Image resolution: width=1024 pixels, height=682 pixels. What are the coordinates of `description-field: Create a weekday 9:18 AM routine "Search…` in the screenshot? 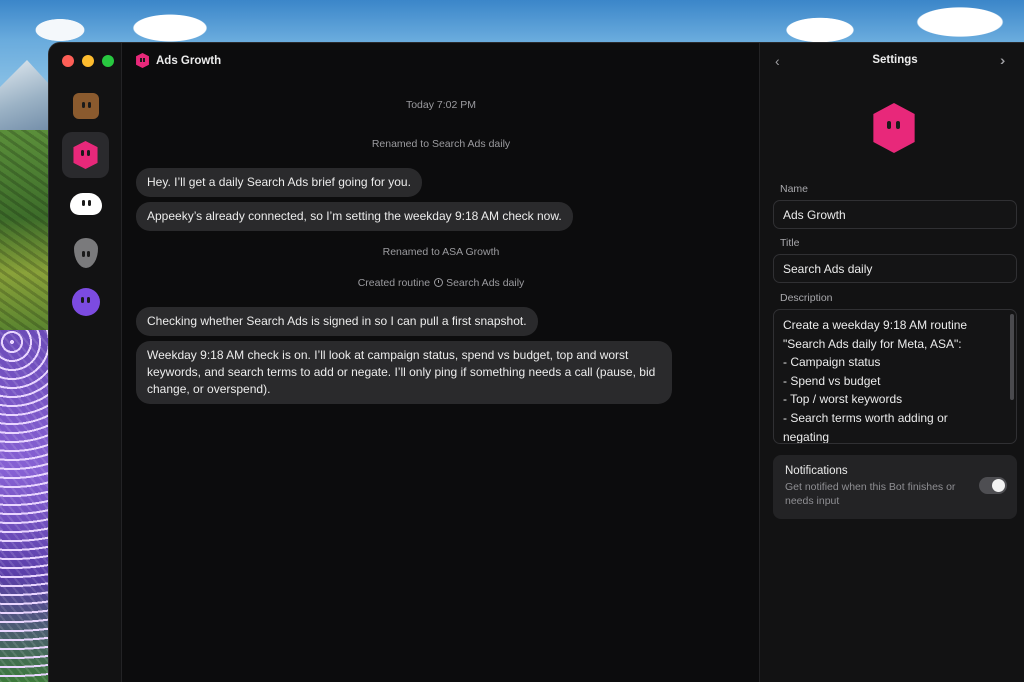 It's located at (895, 376).